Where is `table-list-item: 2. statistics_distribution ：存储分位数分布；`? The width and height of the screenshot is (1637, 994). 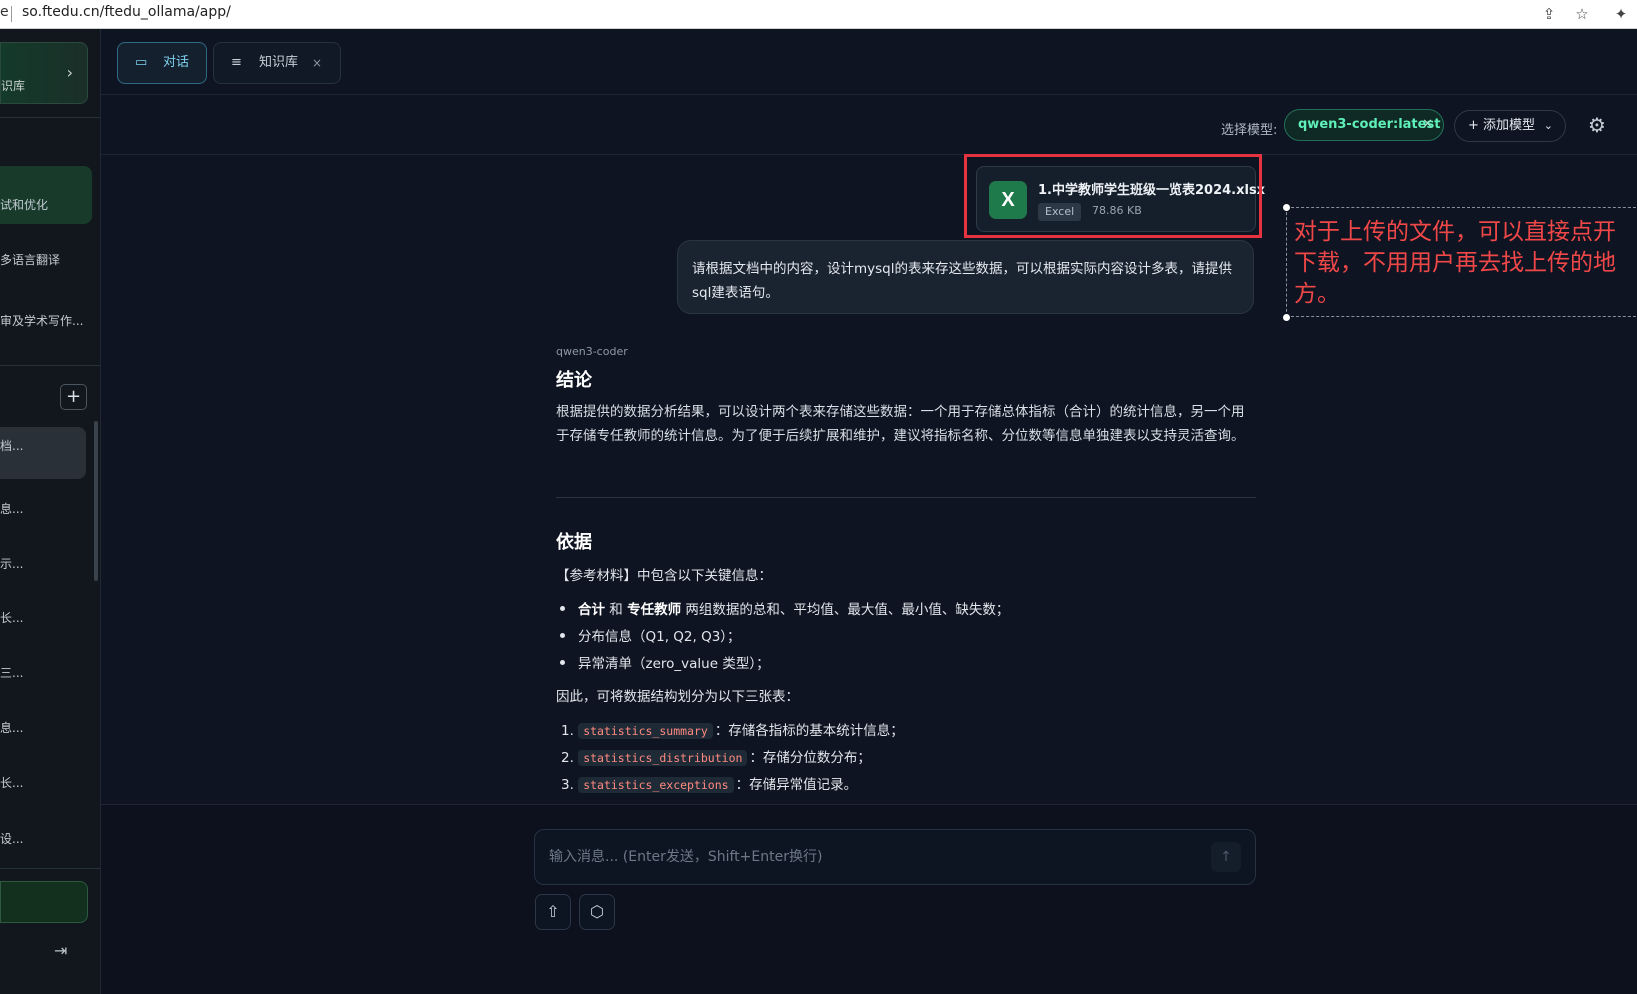
table-list-item: 2. statistics_distribution ：存储分位数分布； is located at coordinates (716, 758).